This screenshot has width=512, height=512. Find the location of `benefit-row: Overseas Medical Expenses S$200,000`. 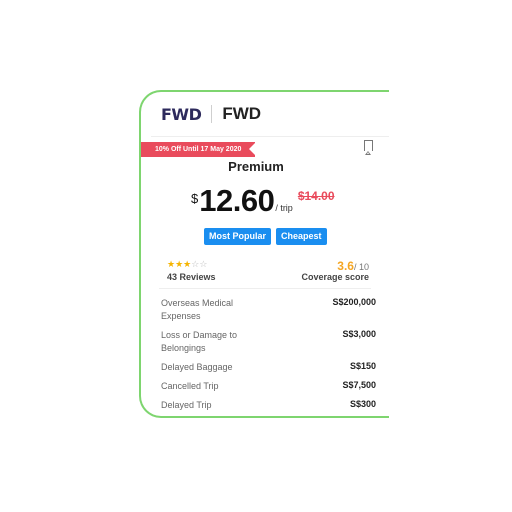

benefit-row: Overseas Medical Expenses S$200,000 is located at coordinates (268, 313).